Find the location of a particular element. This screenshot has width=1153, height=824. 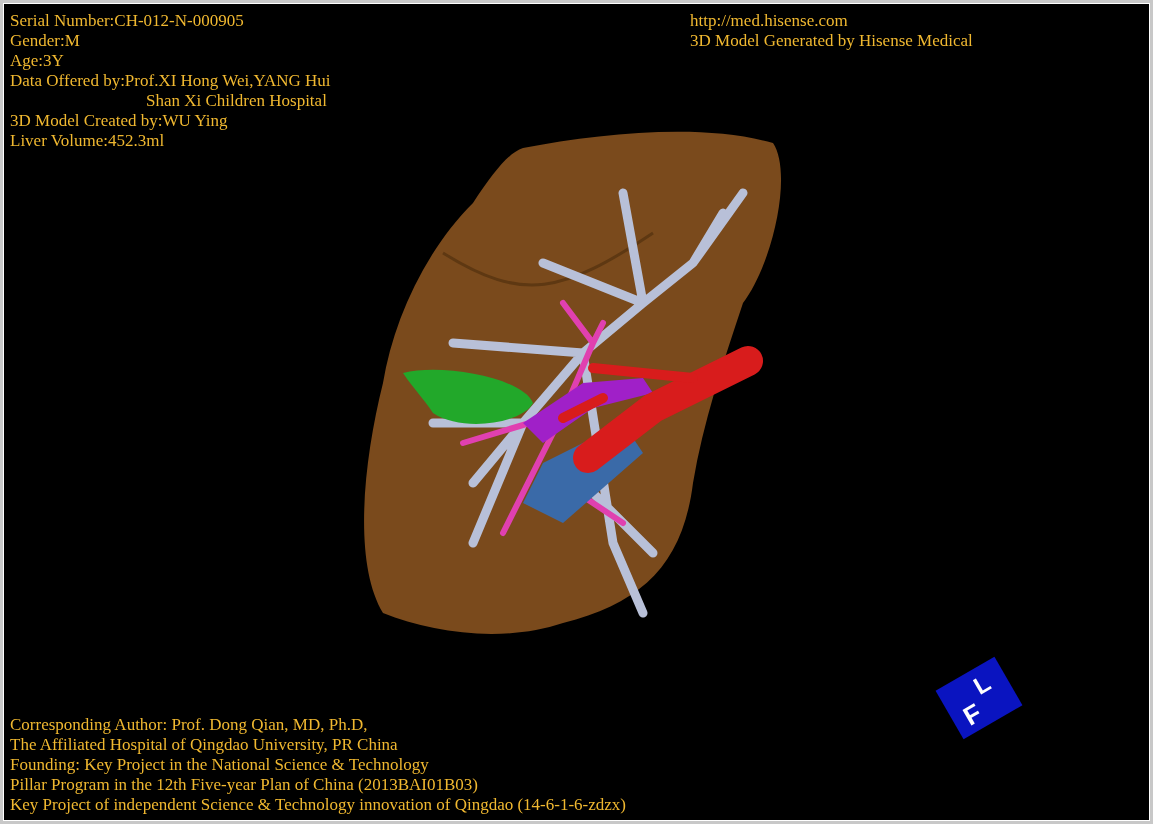

overlay-text: 3D Model Created by:WU Ying is located at coordinates (119, 121).